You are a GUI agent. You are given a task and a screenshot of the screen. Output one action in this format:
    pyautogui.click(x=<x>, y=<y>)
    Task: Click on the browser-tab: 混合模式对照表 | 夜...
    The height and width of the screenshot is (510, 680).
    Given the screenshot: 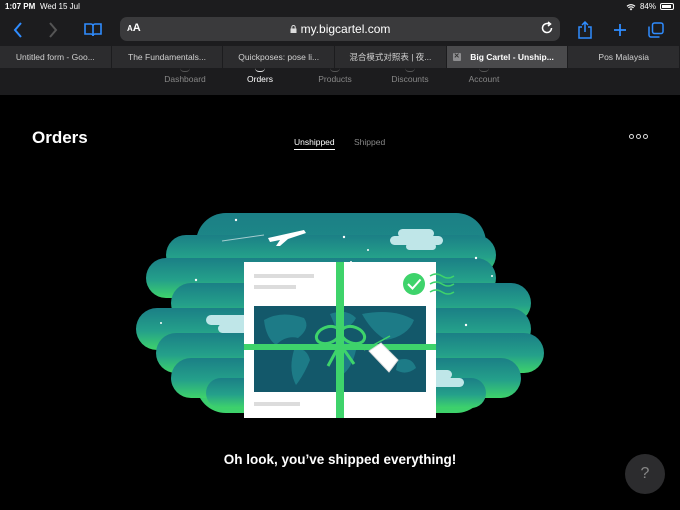 What is the action you would take?
    pyautogui.click(x=391, y=57)
    